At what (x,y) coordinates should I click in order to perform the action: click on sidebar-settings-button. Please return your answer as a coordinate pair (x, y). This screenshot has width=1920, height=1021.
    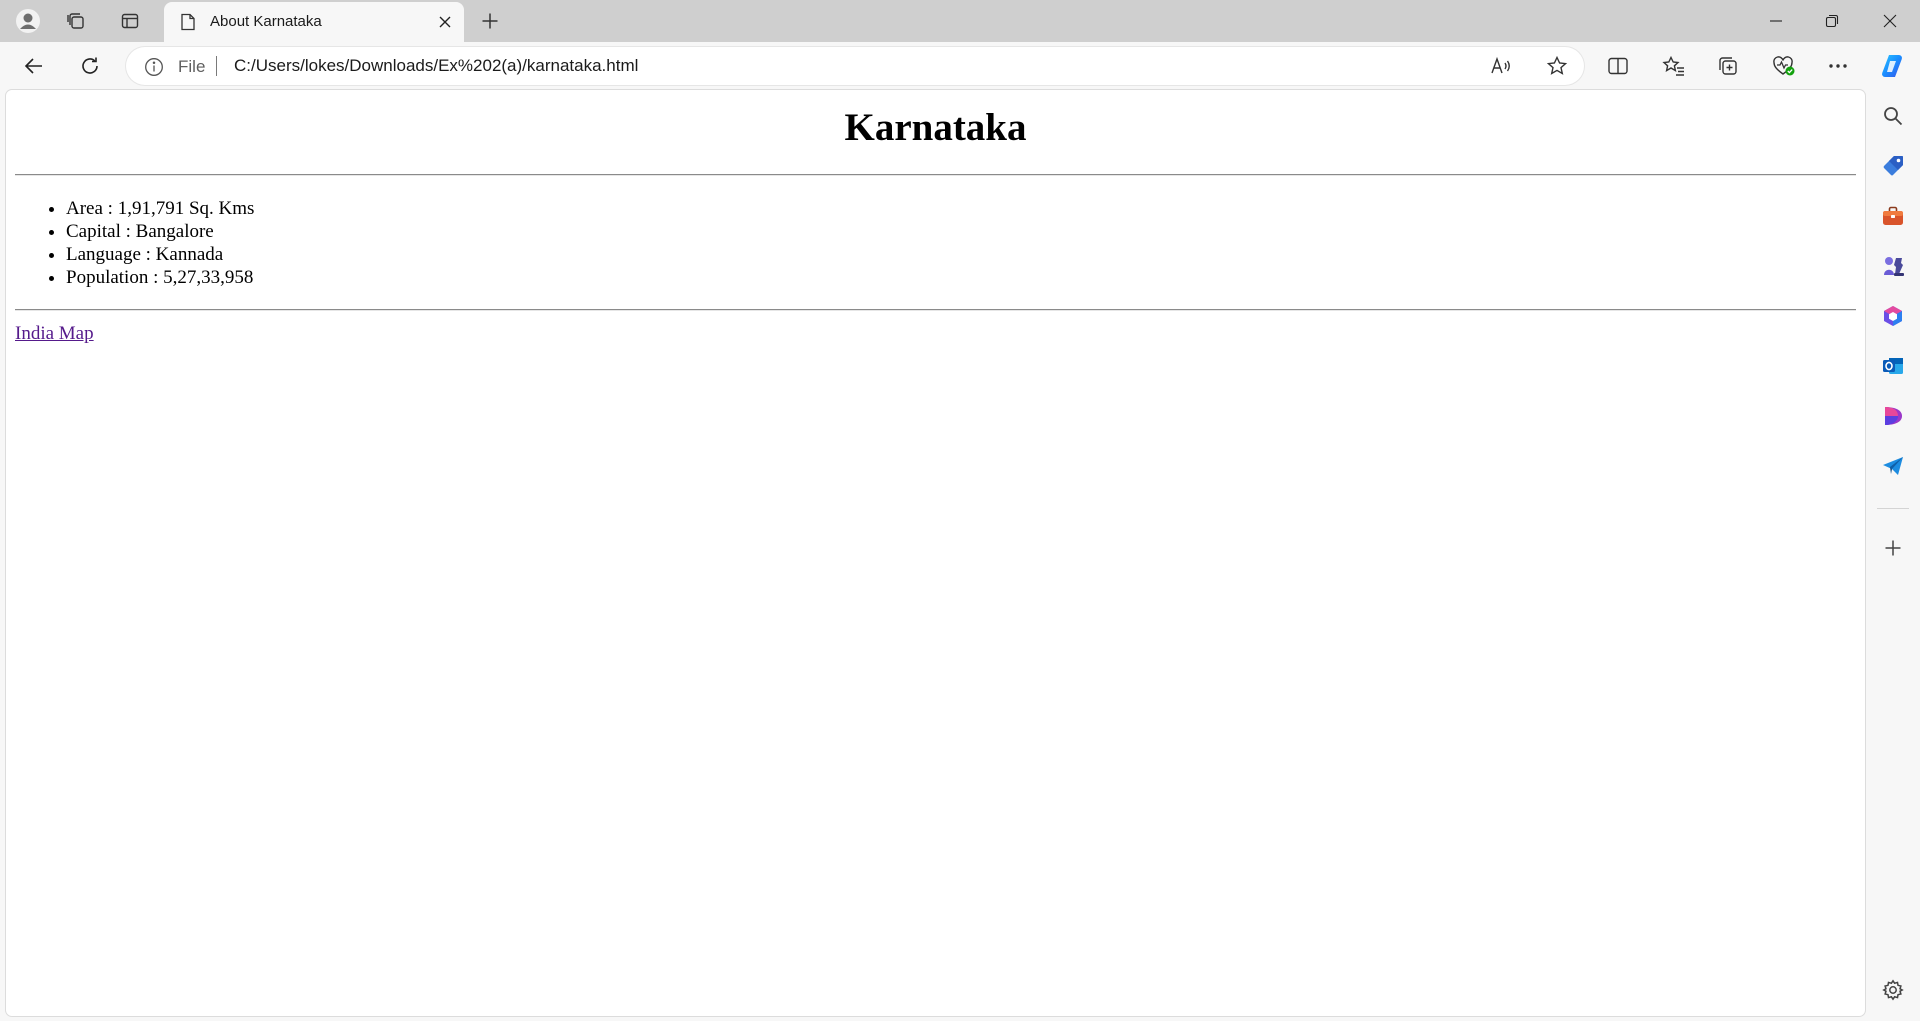
    Looking at the image, I should click on (1893, 990).